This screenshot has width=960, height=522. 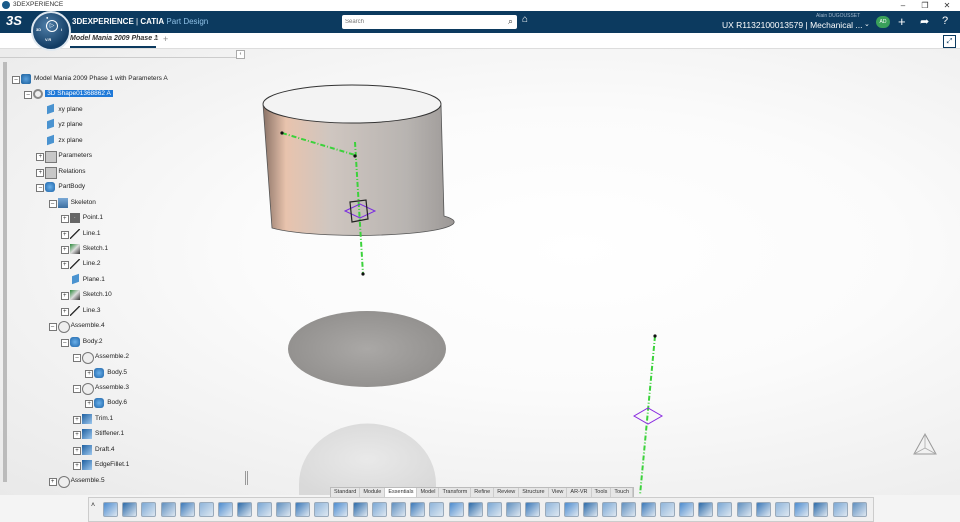 I want to click on tab-model: Model, so click(x=428, y=492).